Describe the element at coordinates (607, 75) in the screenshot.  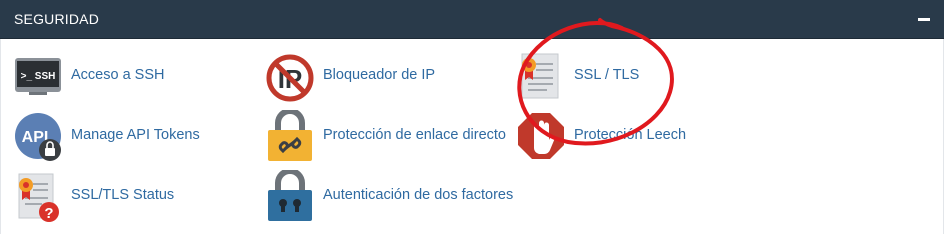
I see `item-label: SSL / TLS` at that location.